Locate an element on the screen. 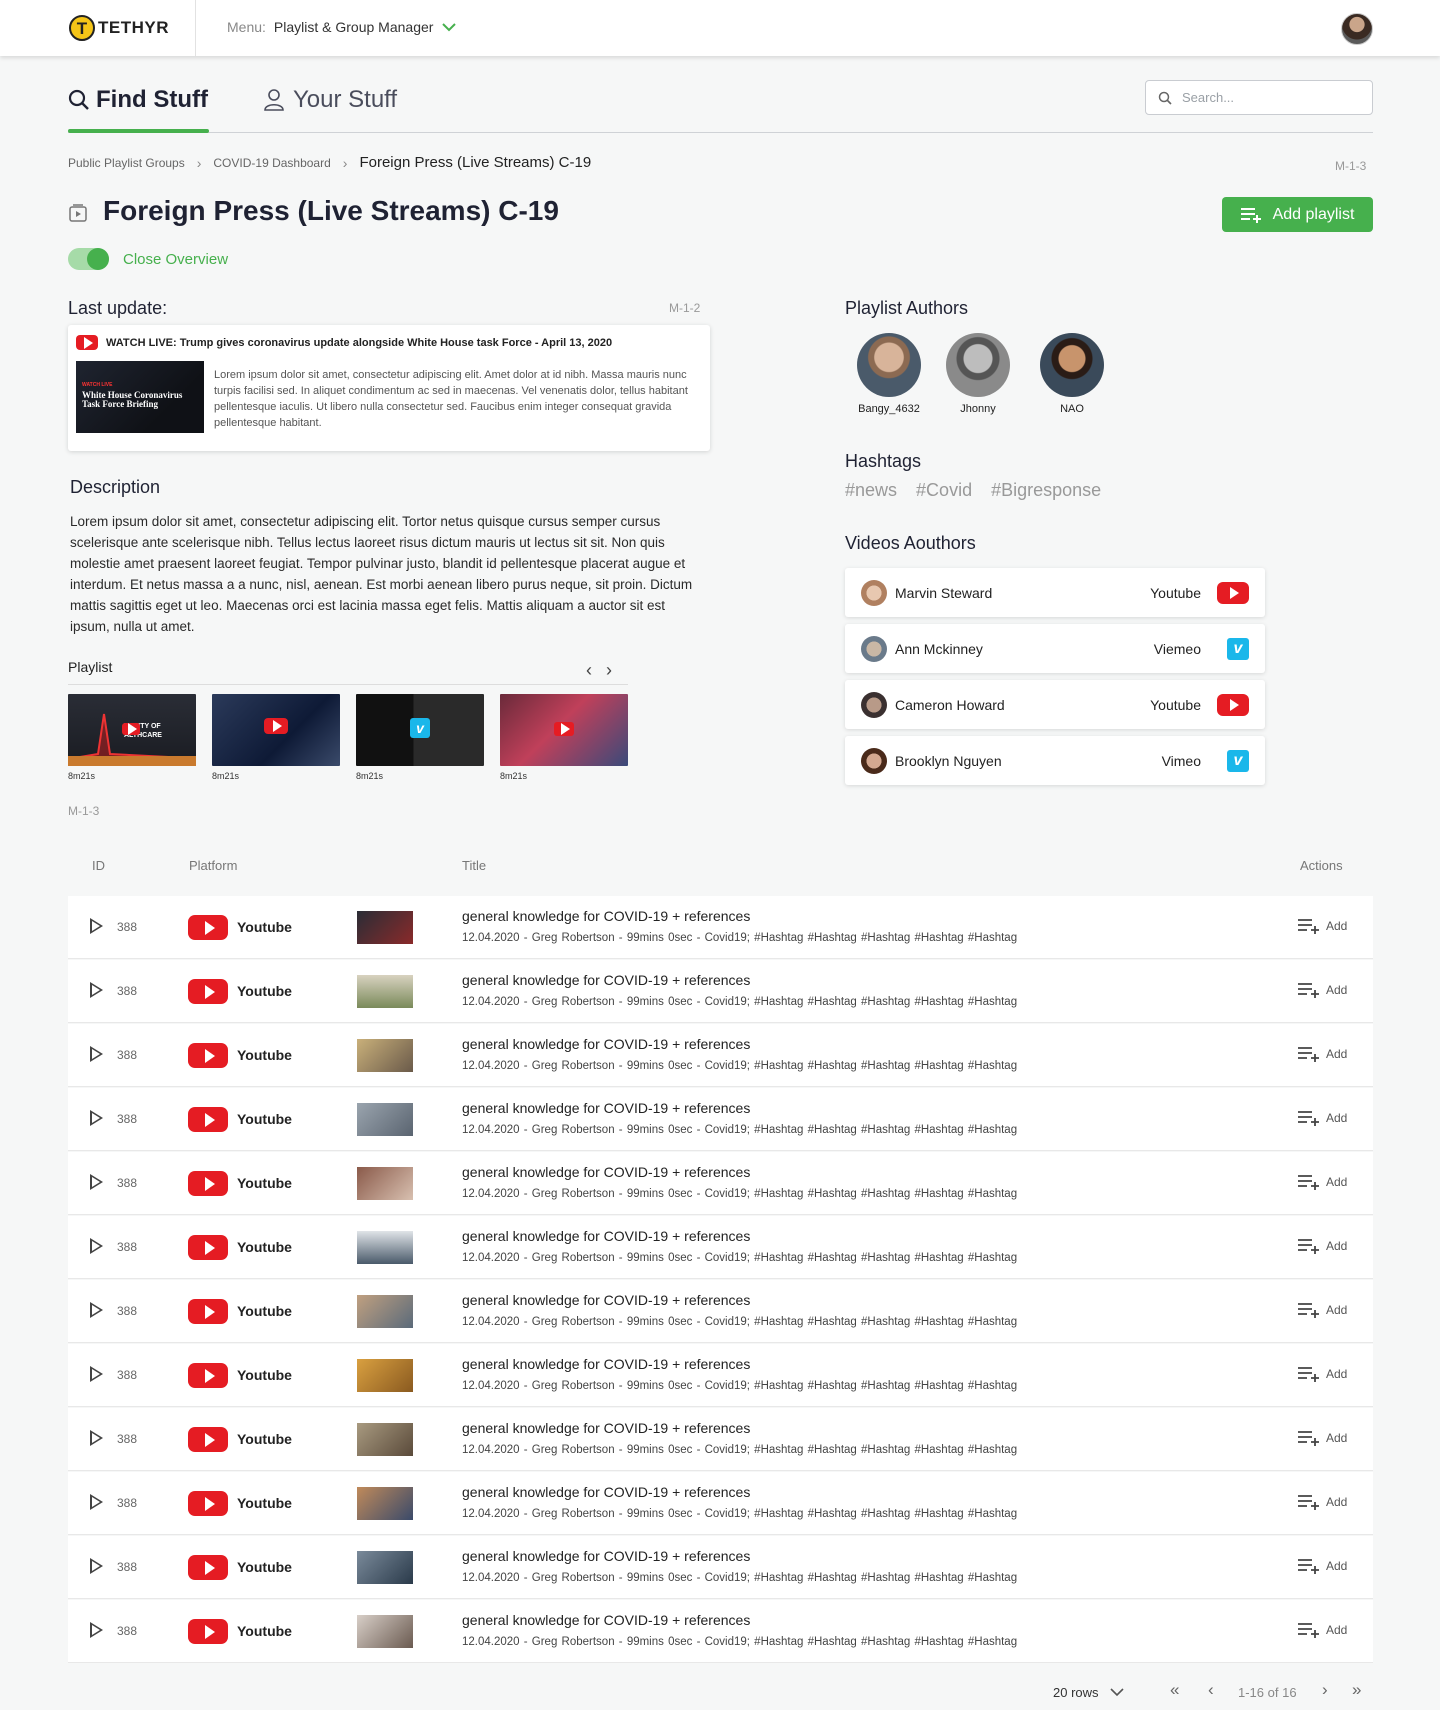 This screenshot has height=1710, width=1440. video-author-row: Brooklyn Nguyen Vimeo v is located at coordinates (1055, 760).